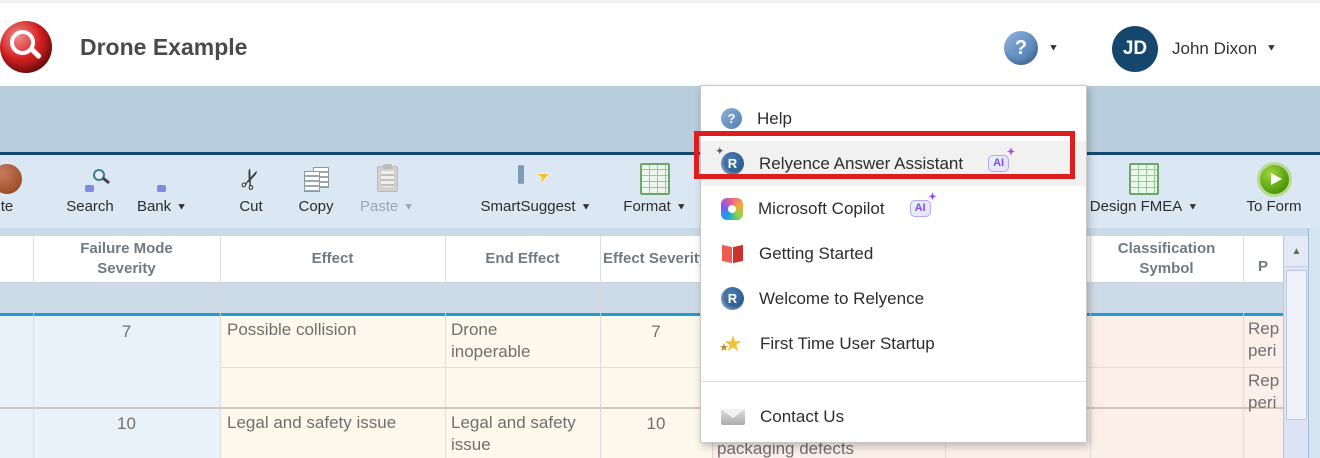 The width and height of the screenshot is (1320, 458). I want to click on bank-icon, so click(162, 179).